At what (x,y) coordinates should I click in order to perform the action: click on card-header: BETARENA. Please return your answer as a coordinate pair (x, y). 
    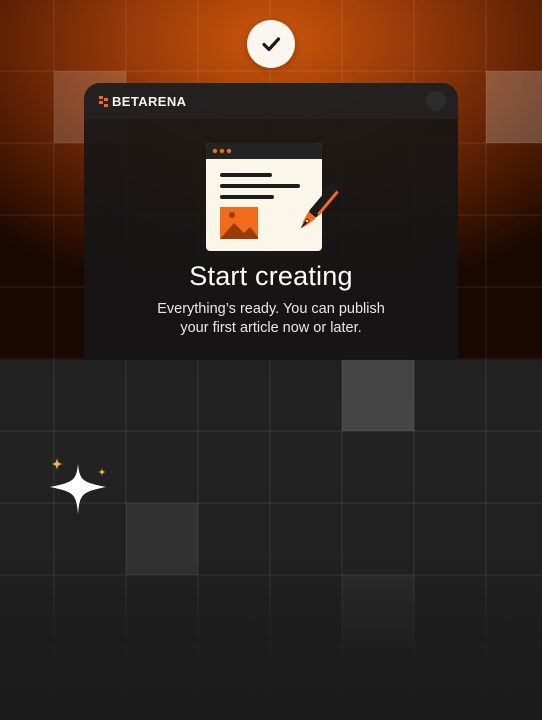
    Looking at the image, I should click on (271, 101).